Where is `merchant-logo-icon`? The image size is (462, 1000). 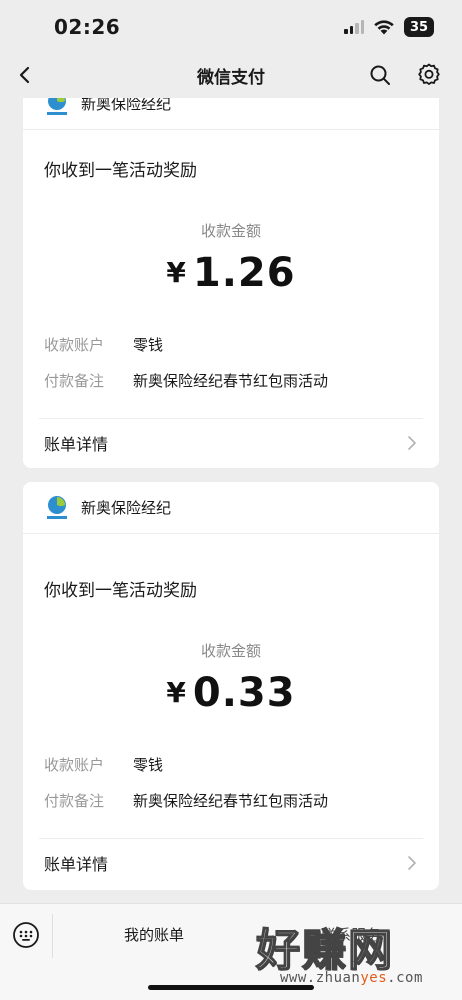
merchant-logo-icon is located at coordinates (57, 507).